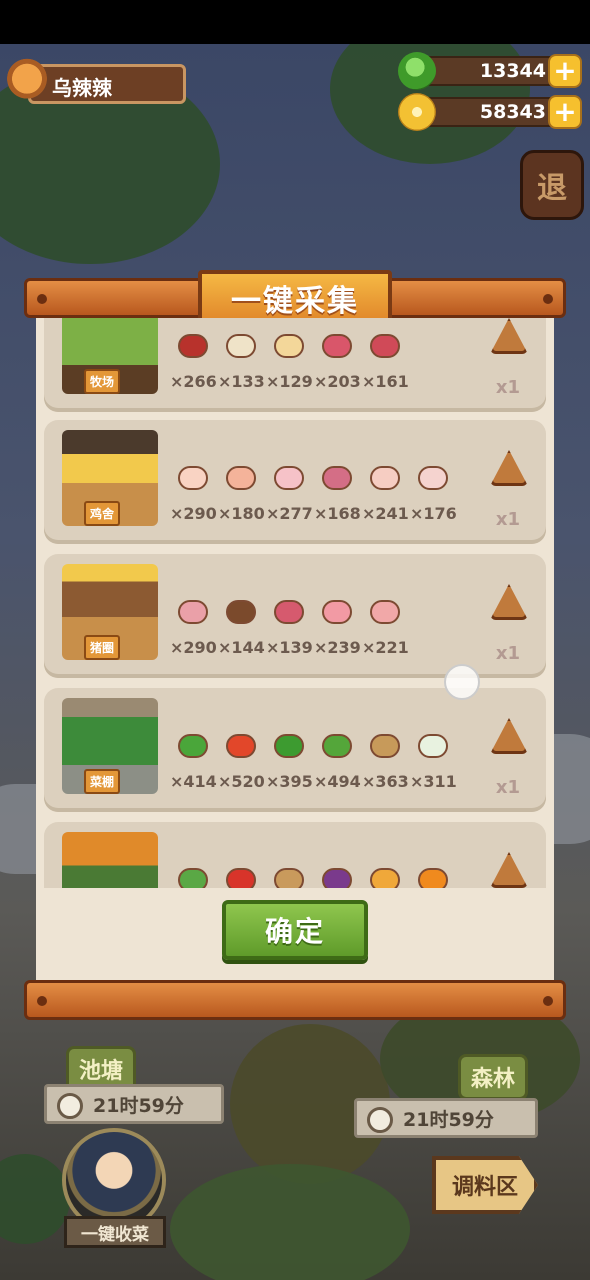 This screenshot has height=1280, width=590. I want to click on item-count: ×144, so click(241, 647).